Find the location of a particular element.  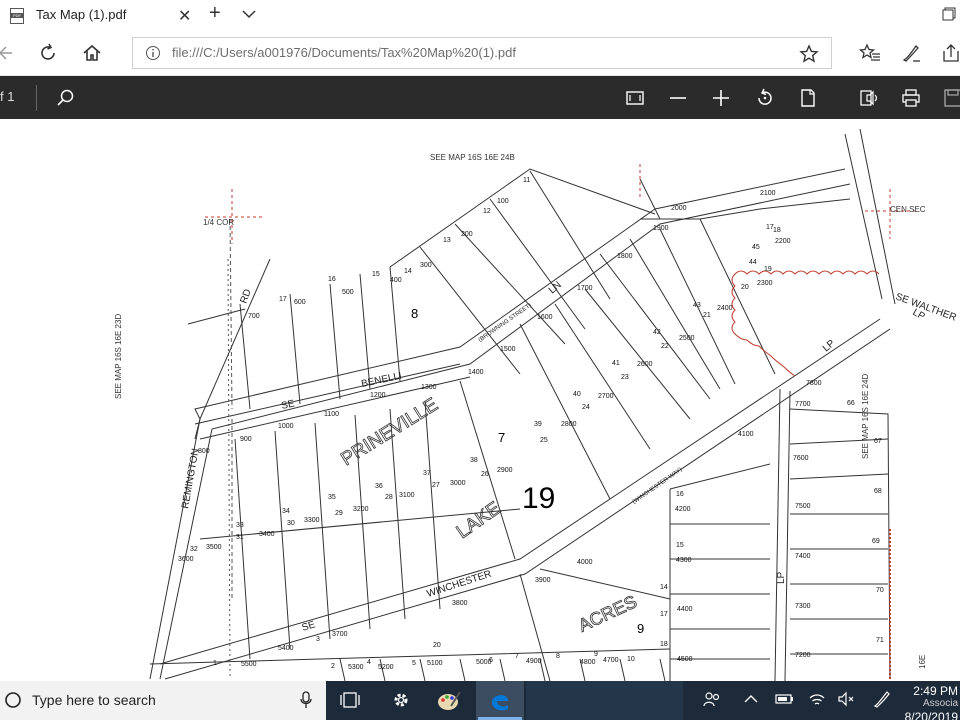

lot-label: 12 is located at coordinates (487, 211).